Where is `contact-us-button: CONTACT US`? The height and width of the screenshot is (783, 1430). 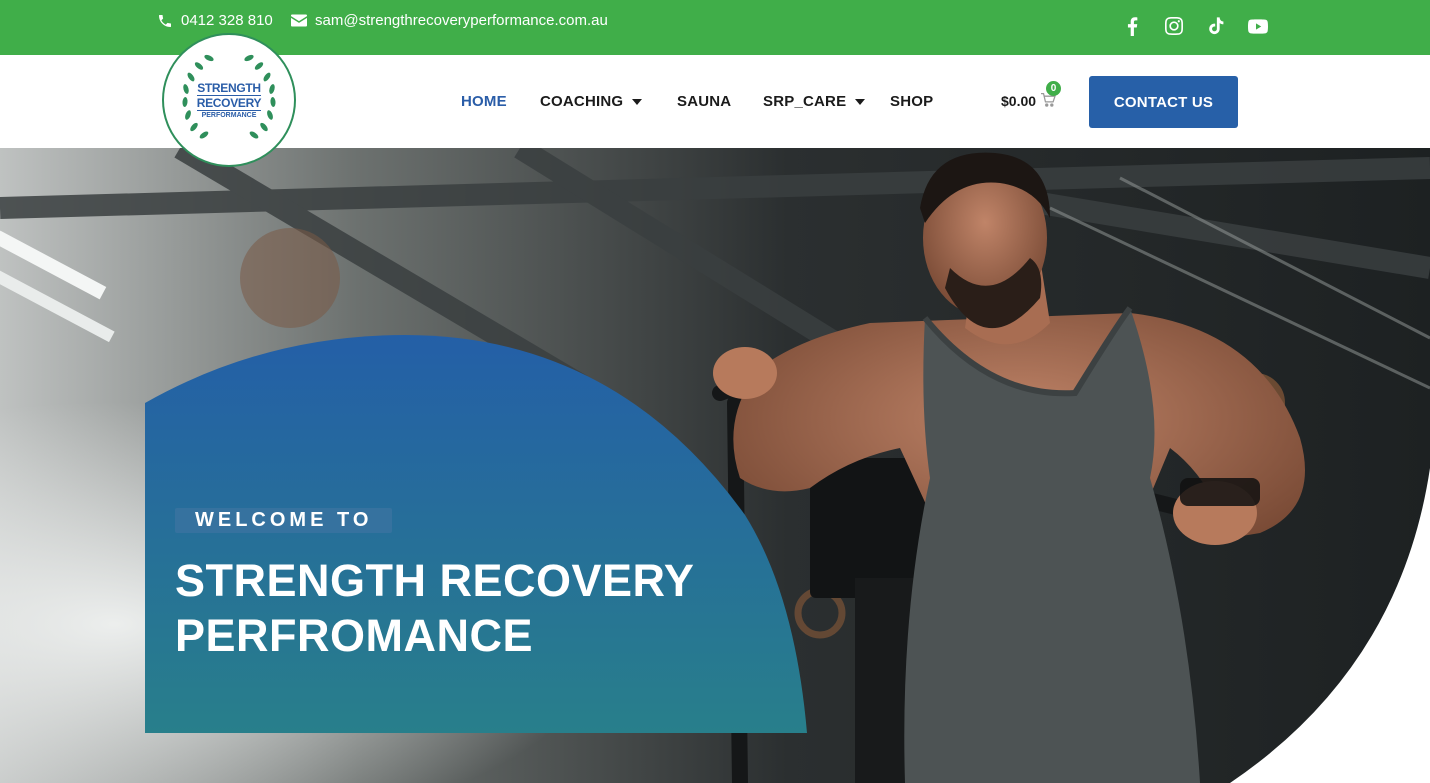
contact-us-button: CONTACT US is located at coordinates (1163, 102).